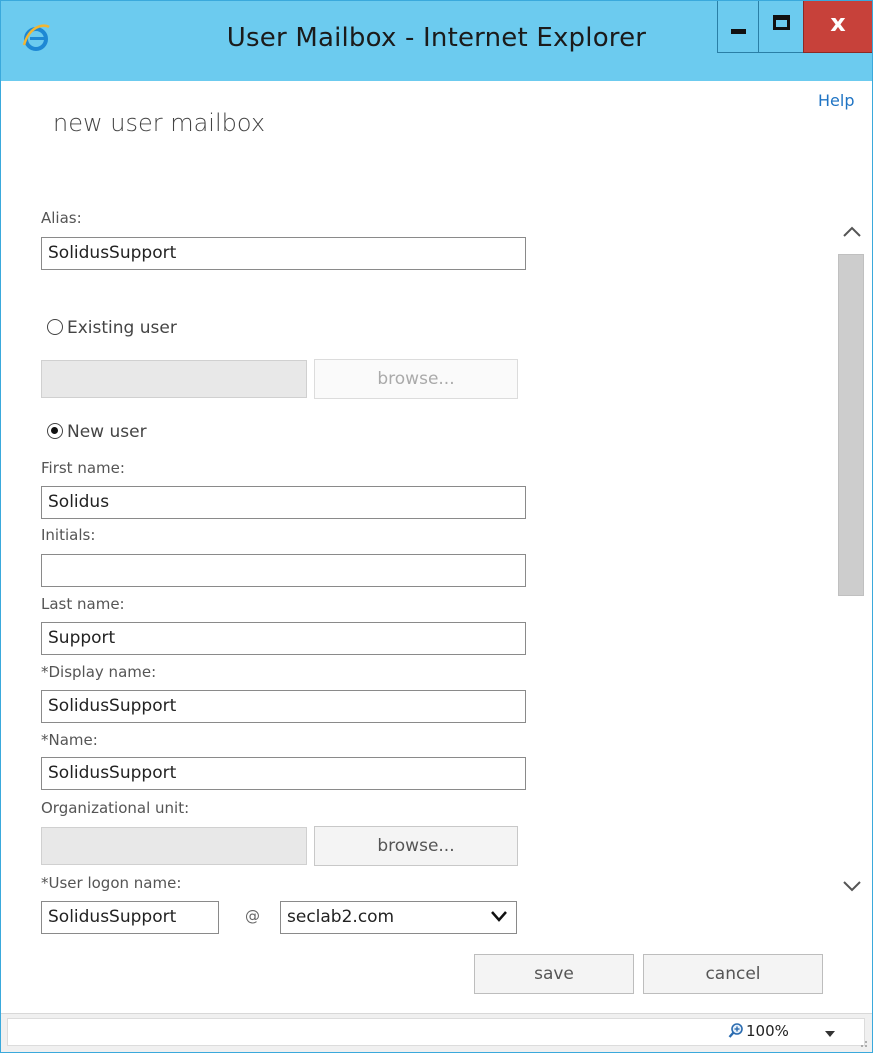  What do you see at coordinates (111, 883) in the screenshot?
I see `user-logon-name-label: *User logon name:` at bounding box center [111, 883].